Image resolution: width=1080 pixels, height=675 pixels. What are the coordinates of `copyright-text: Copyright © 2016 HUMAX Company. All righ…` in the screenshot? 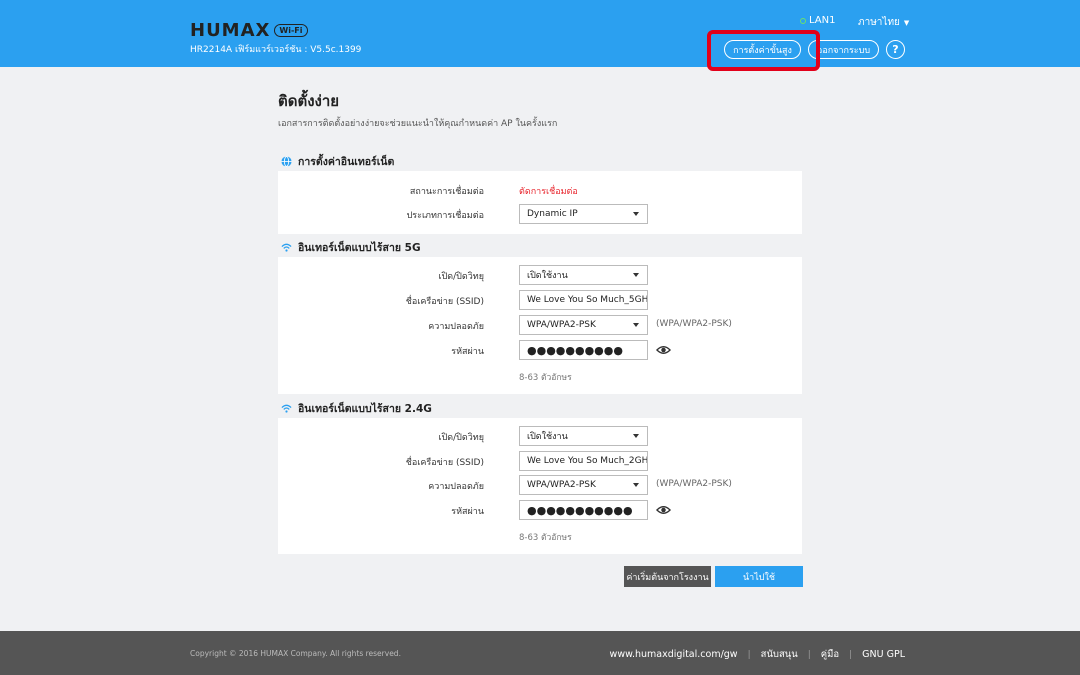 It's located at (295, 653).